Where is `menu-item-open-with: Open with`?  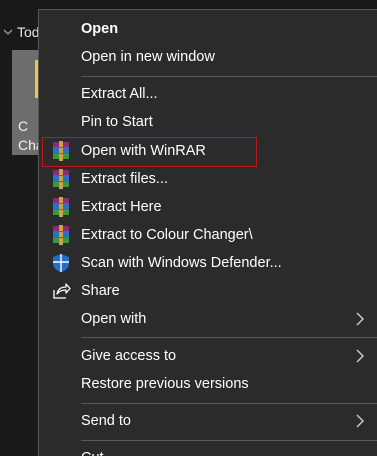
menu-item-open-with: Open with is located at coordinates (208, 319).